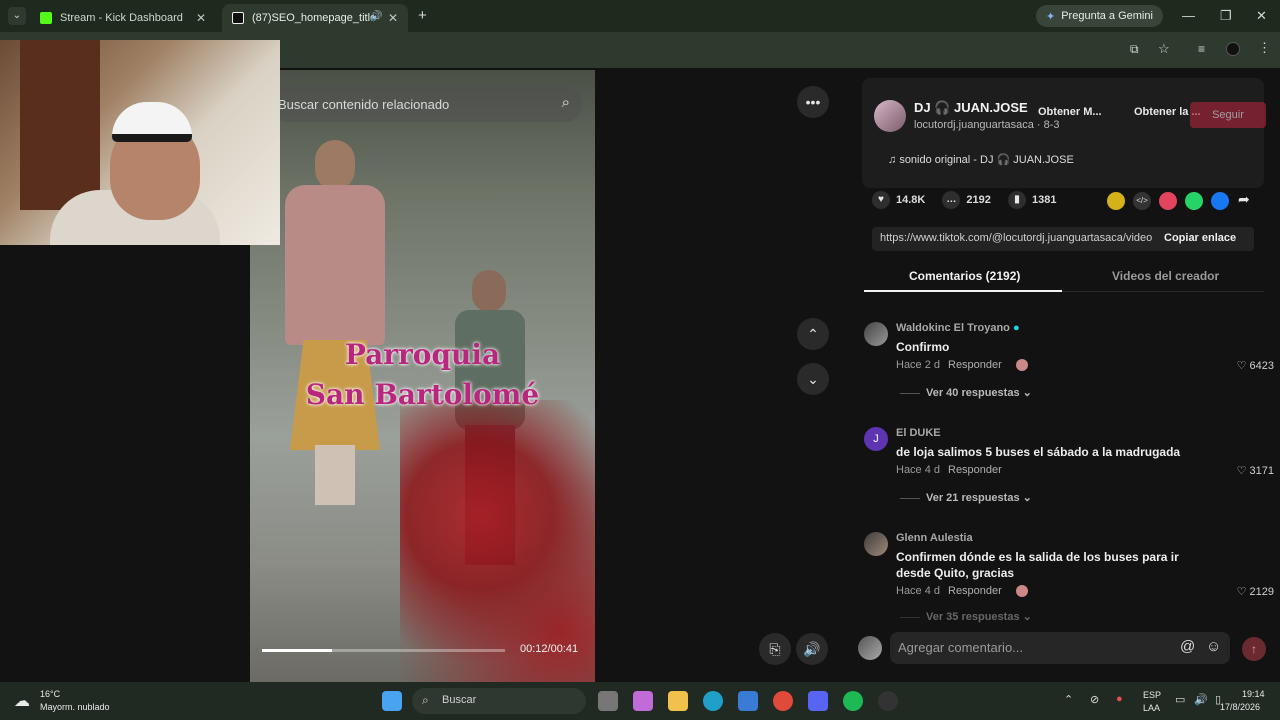  I want to click on save-button: ▮ 1381, so click(1031, 200).